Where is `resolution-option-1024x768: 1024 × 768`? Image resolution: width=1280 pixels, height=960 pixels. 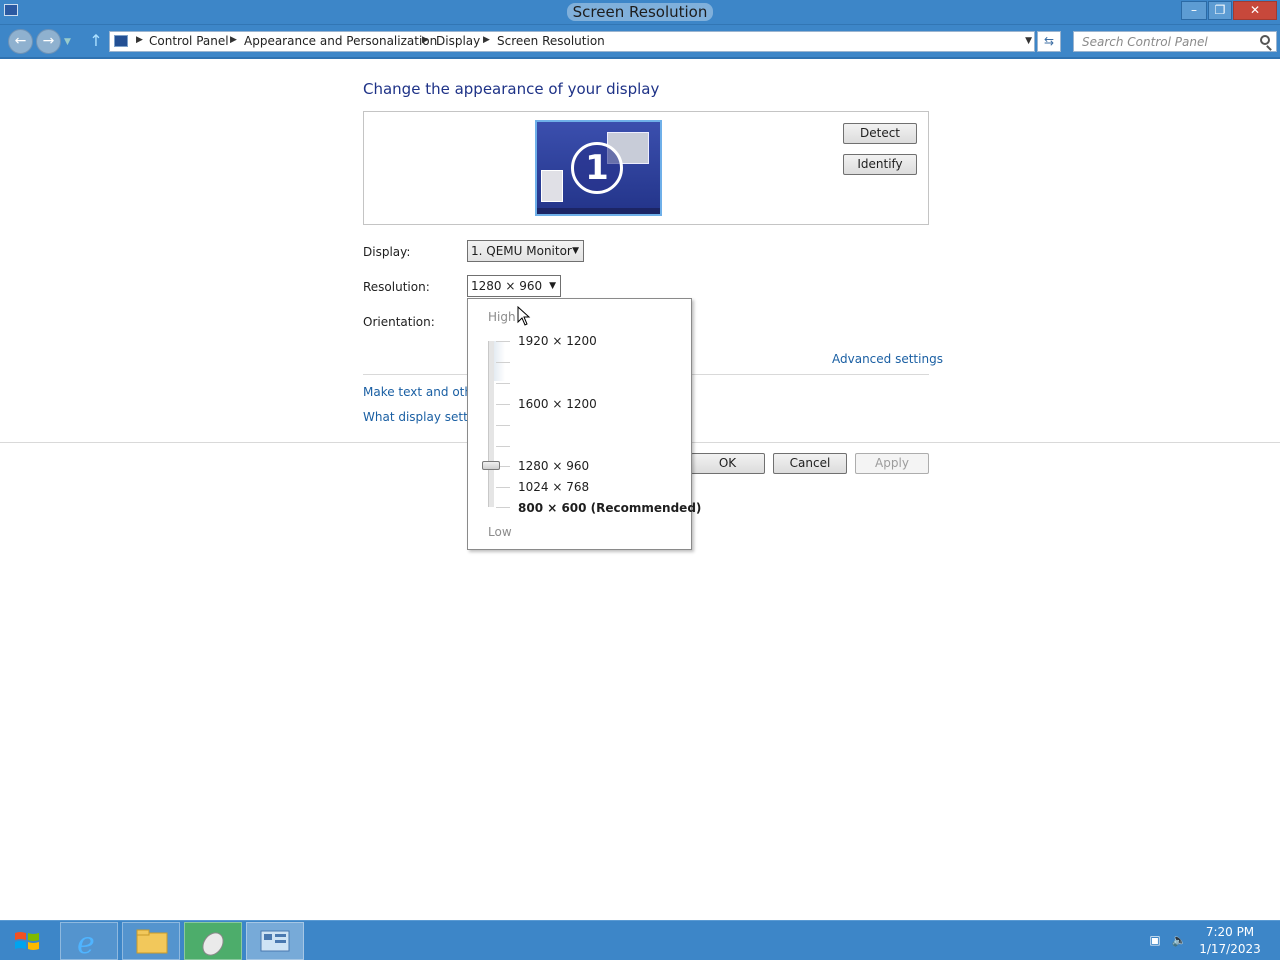 resolution-option-1024x768: 1024 × 768 is located at coordinates (553, 487).